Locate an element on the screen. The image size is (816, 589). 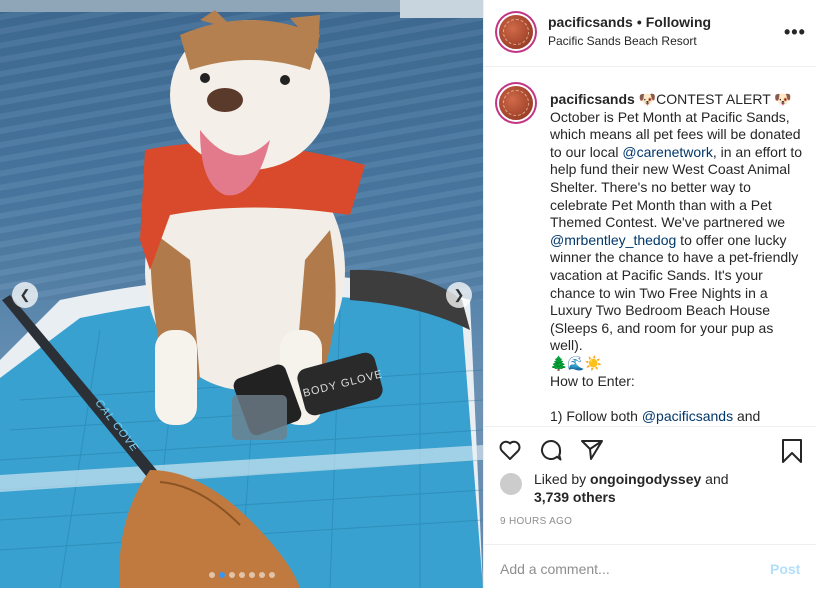
comment-icon is located at coordinates (551, 450).